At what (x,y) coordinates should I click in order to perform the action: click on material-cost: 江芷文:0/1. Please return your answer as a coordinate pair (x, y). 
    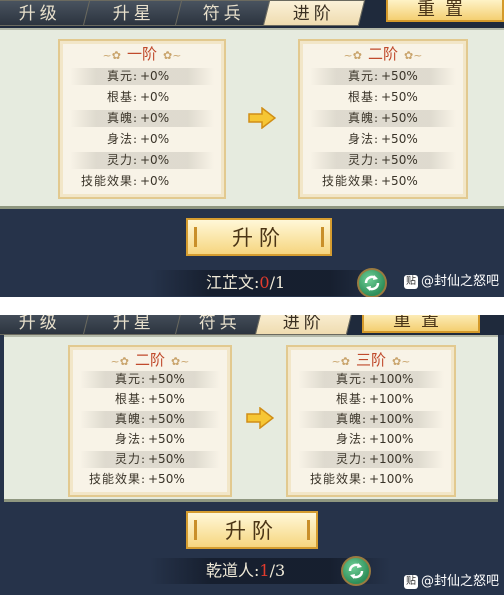
    Looking at the image, I should click on (245, 283).